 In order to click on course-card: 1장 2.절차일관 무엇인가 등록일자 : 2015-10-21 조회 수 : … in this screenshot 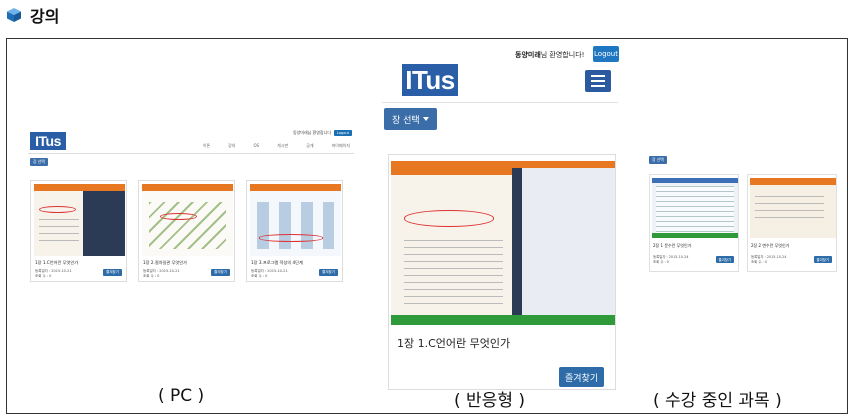, I will do `click(186, 231)`.